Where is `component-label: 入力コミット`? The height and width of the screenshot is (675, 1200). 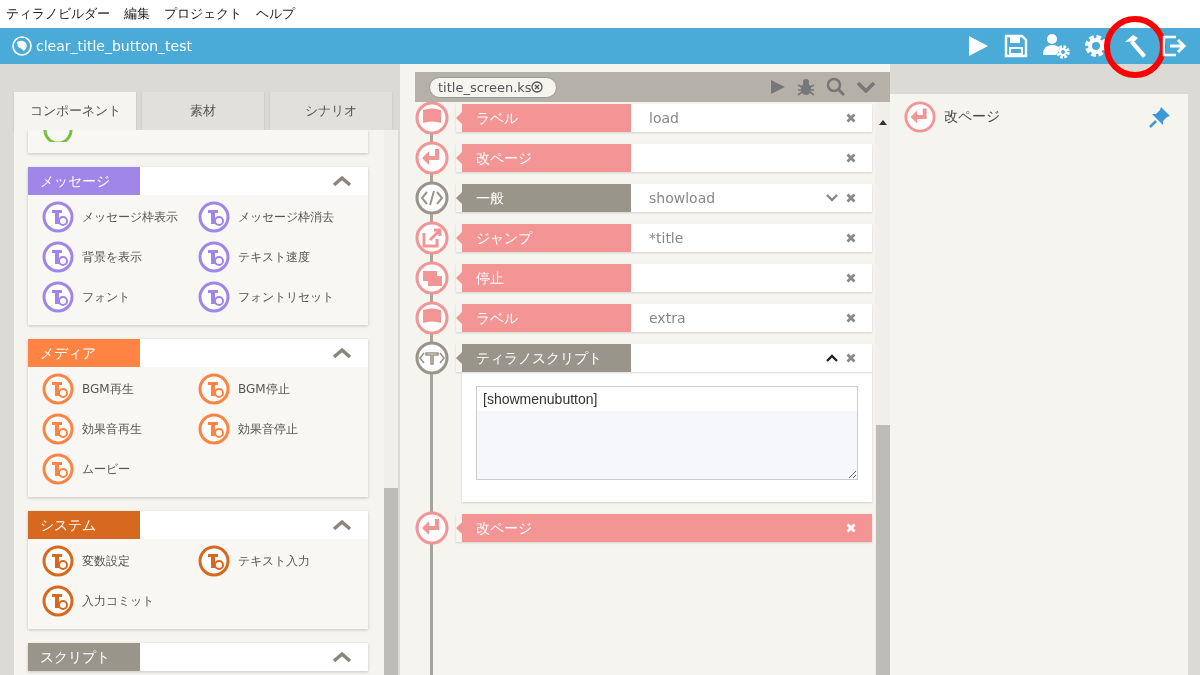
component-label: 入力コミット is located at coordinates (118, 601).